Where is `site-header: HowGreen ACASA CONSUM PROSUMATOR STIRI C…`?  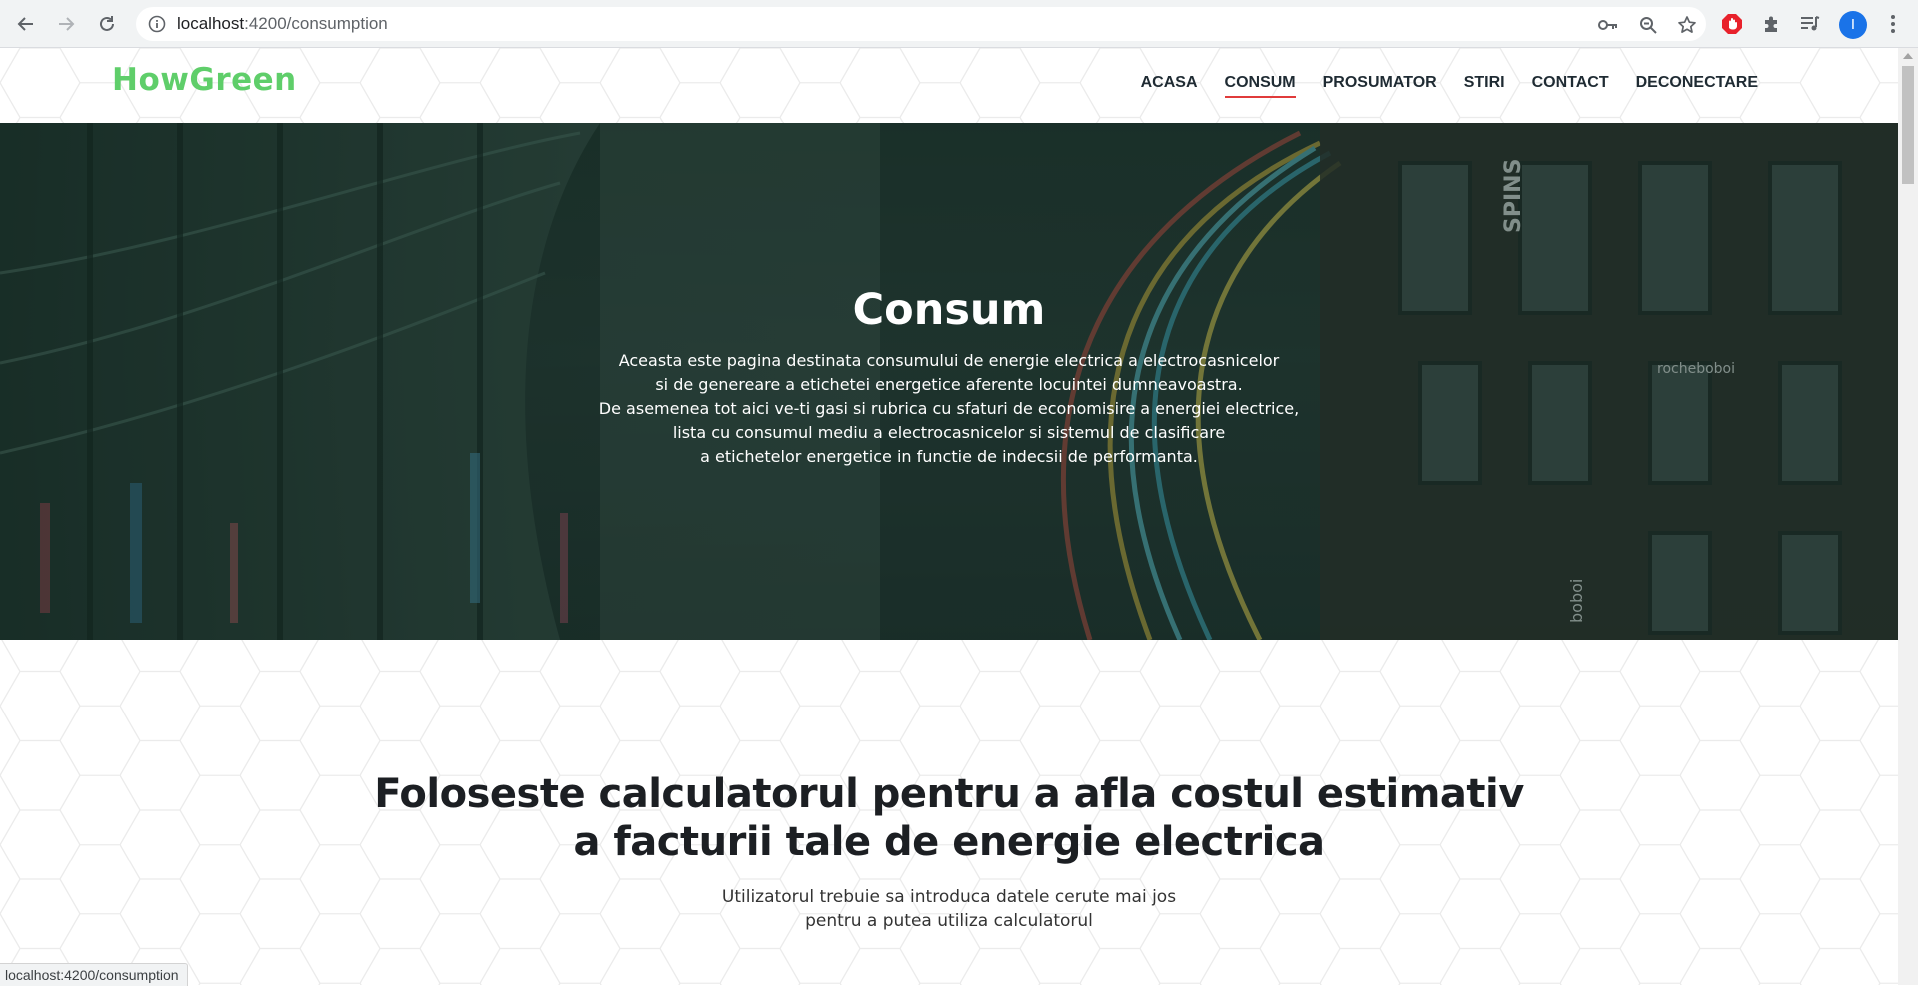 site-header: HowGreen ACASA CONSUM PROSUMATOR STIRI C… is located at coordinates (949, 85).